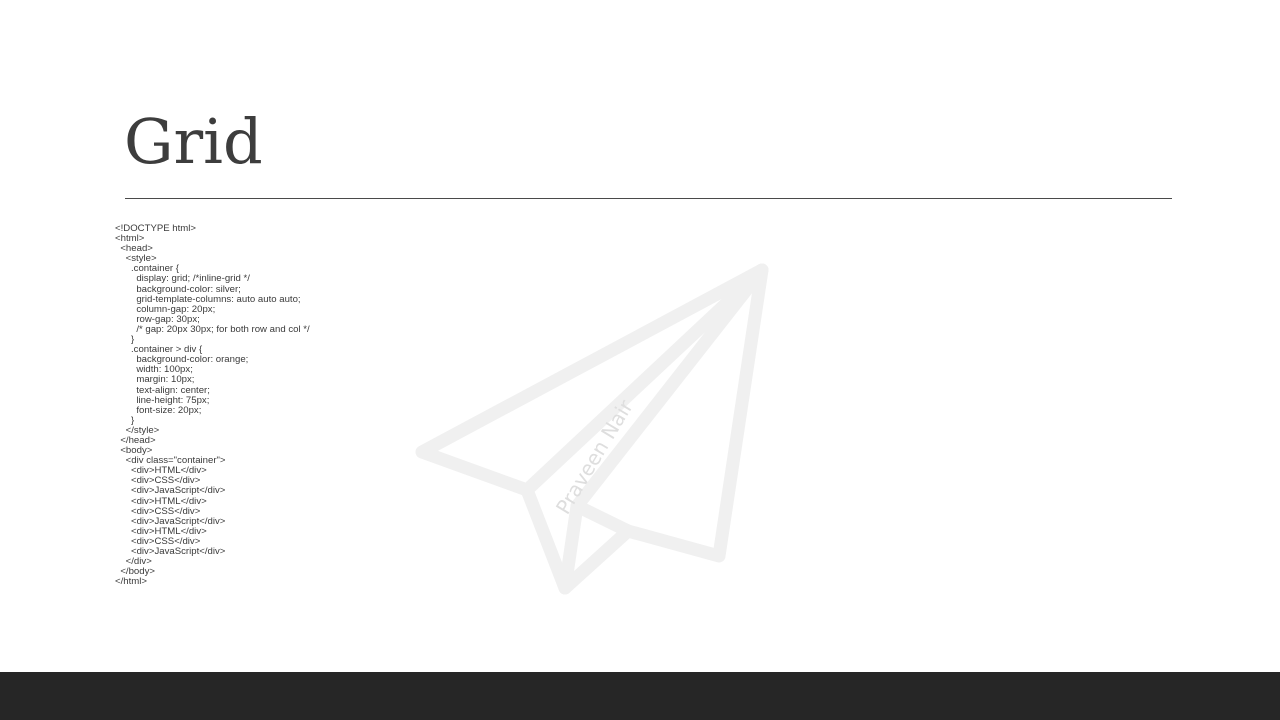  I want to click on slide-title: Grid, so click(193, 141).